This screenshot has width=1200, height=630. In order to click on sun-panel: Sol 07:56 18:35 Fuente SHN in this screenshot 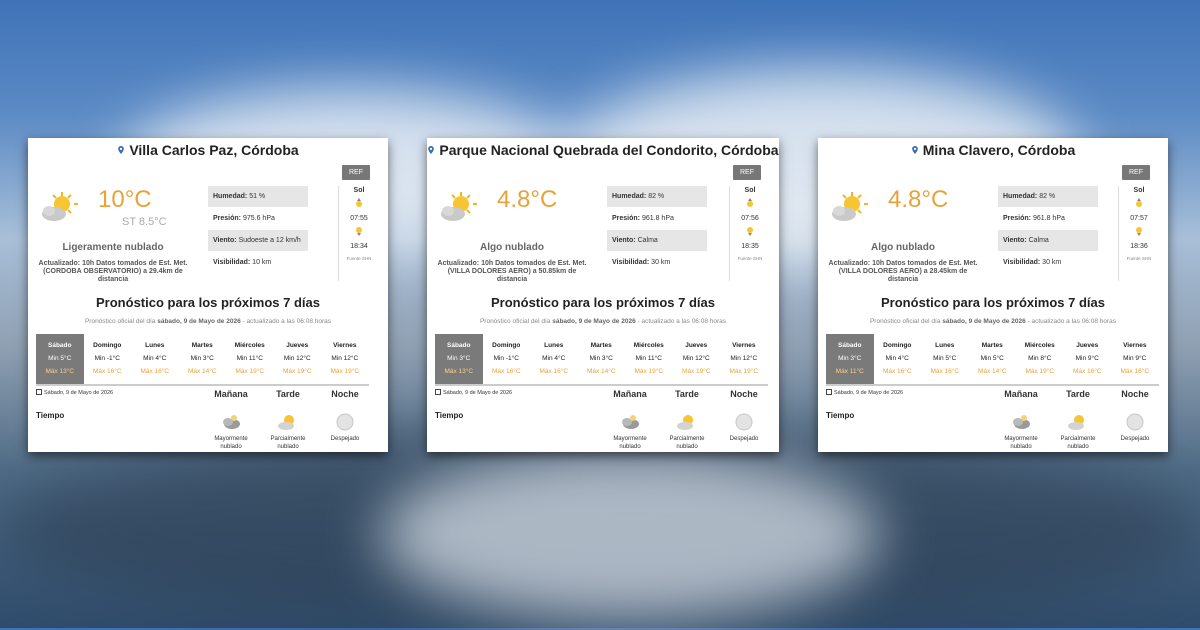, I will do `click(749, 233)`.